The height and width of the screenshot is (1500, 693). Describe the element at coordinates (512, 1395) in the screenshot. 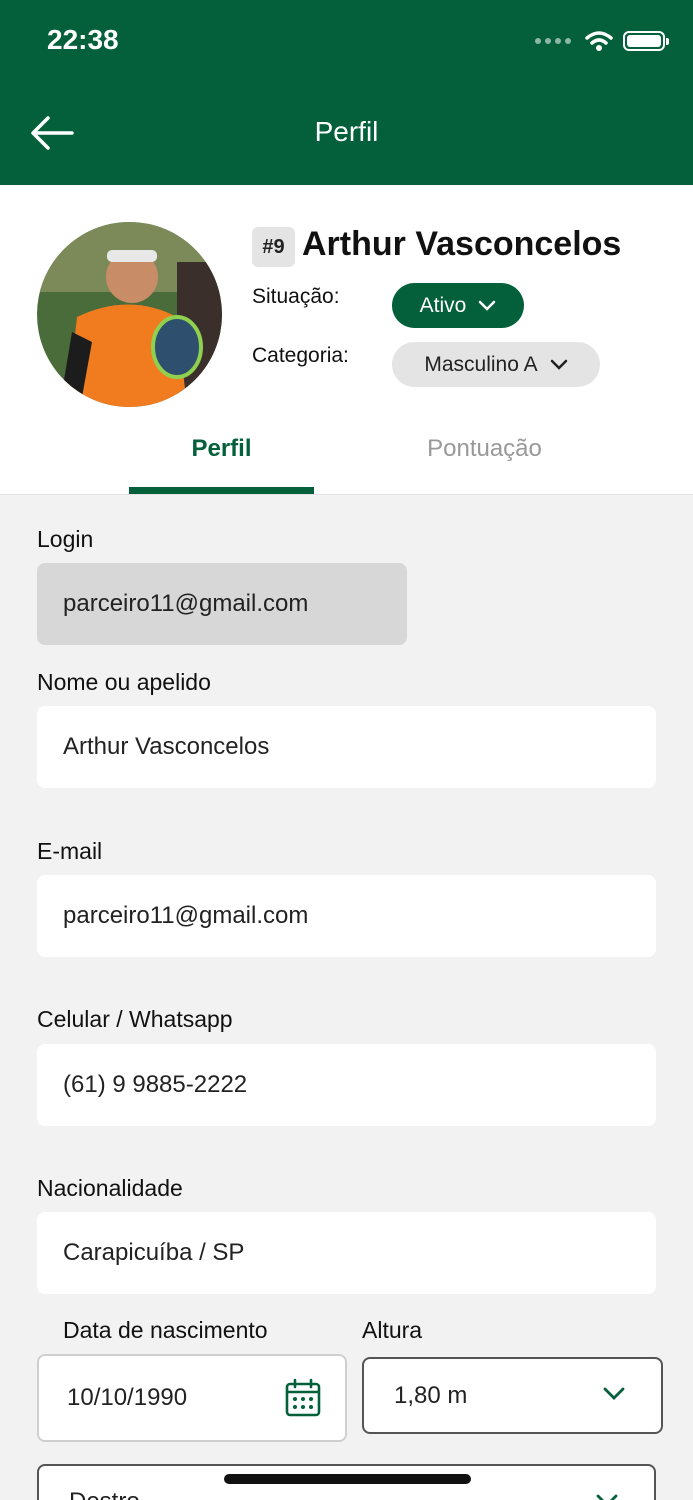

I see `altura-dropdown: 1,80 m` at that location.